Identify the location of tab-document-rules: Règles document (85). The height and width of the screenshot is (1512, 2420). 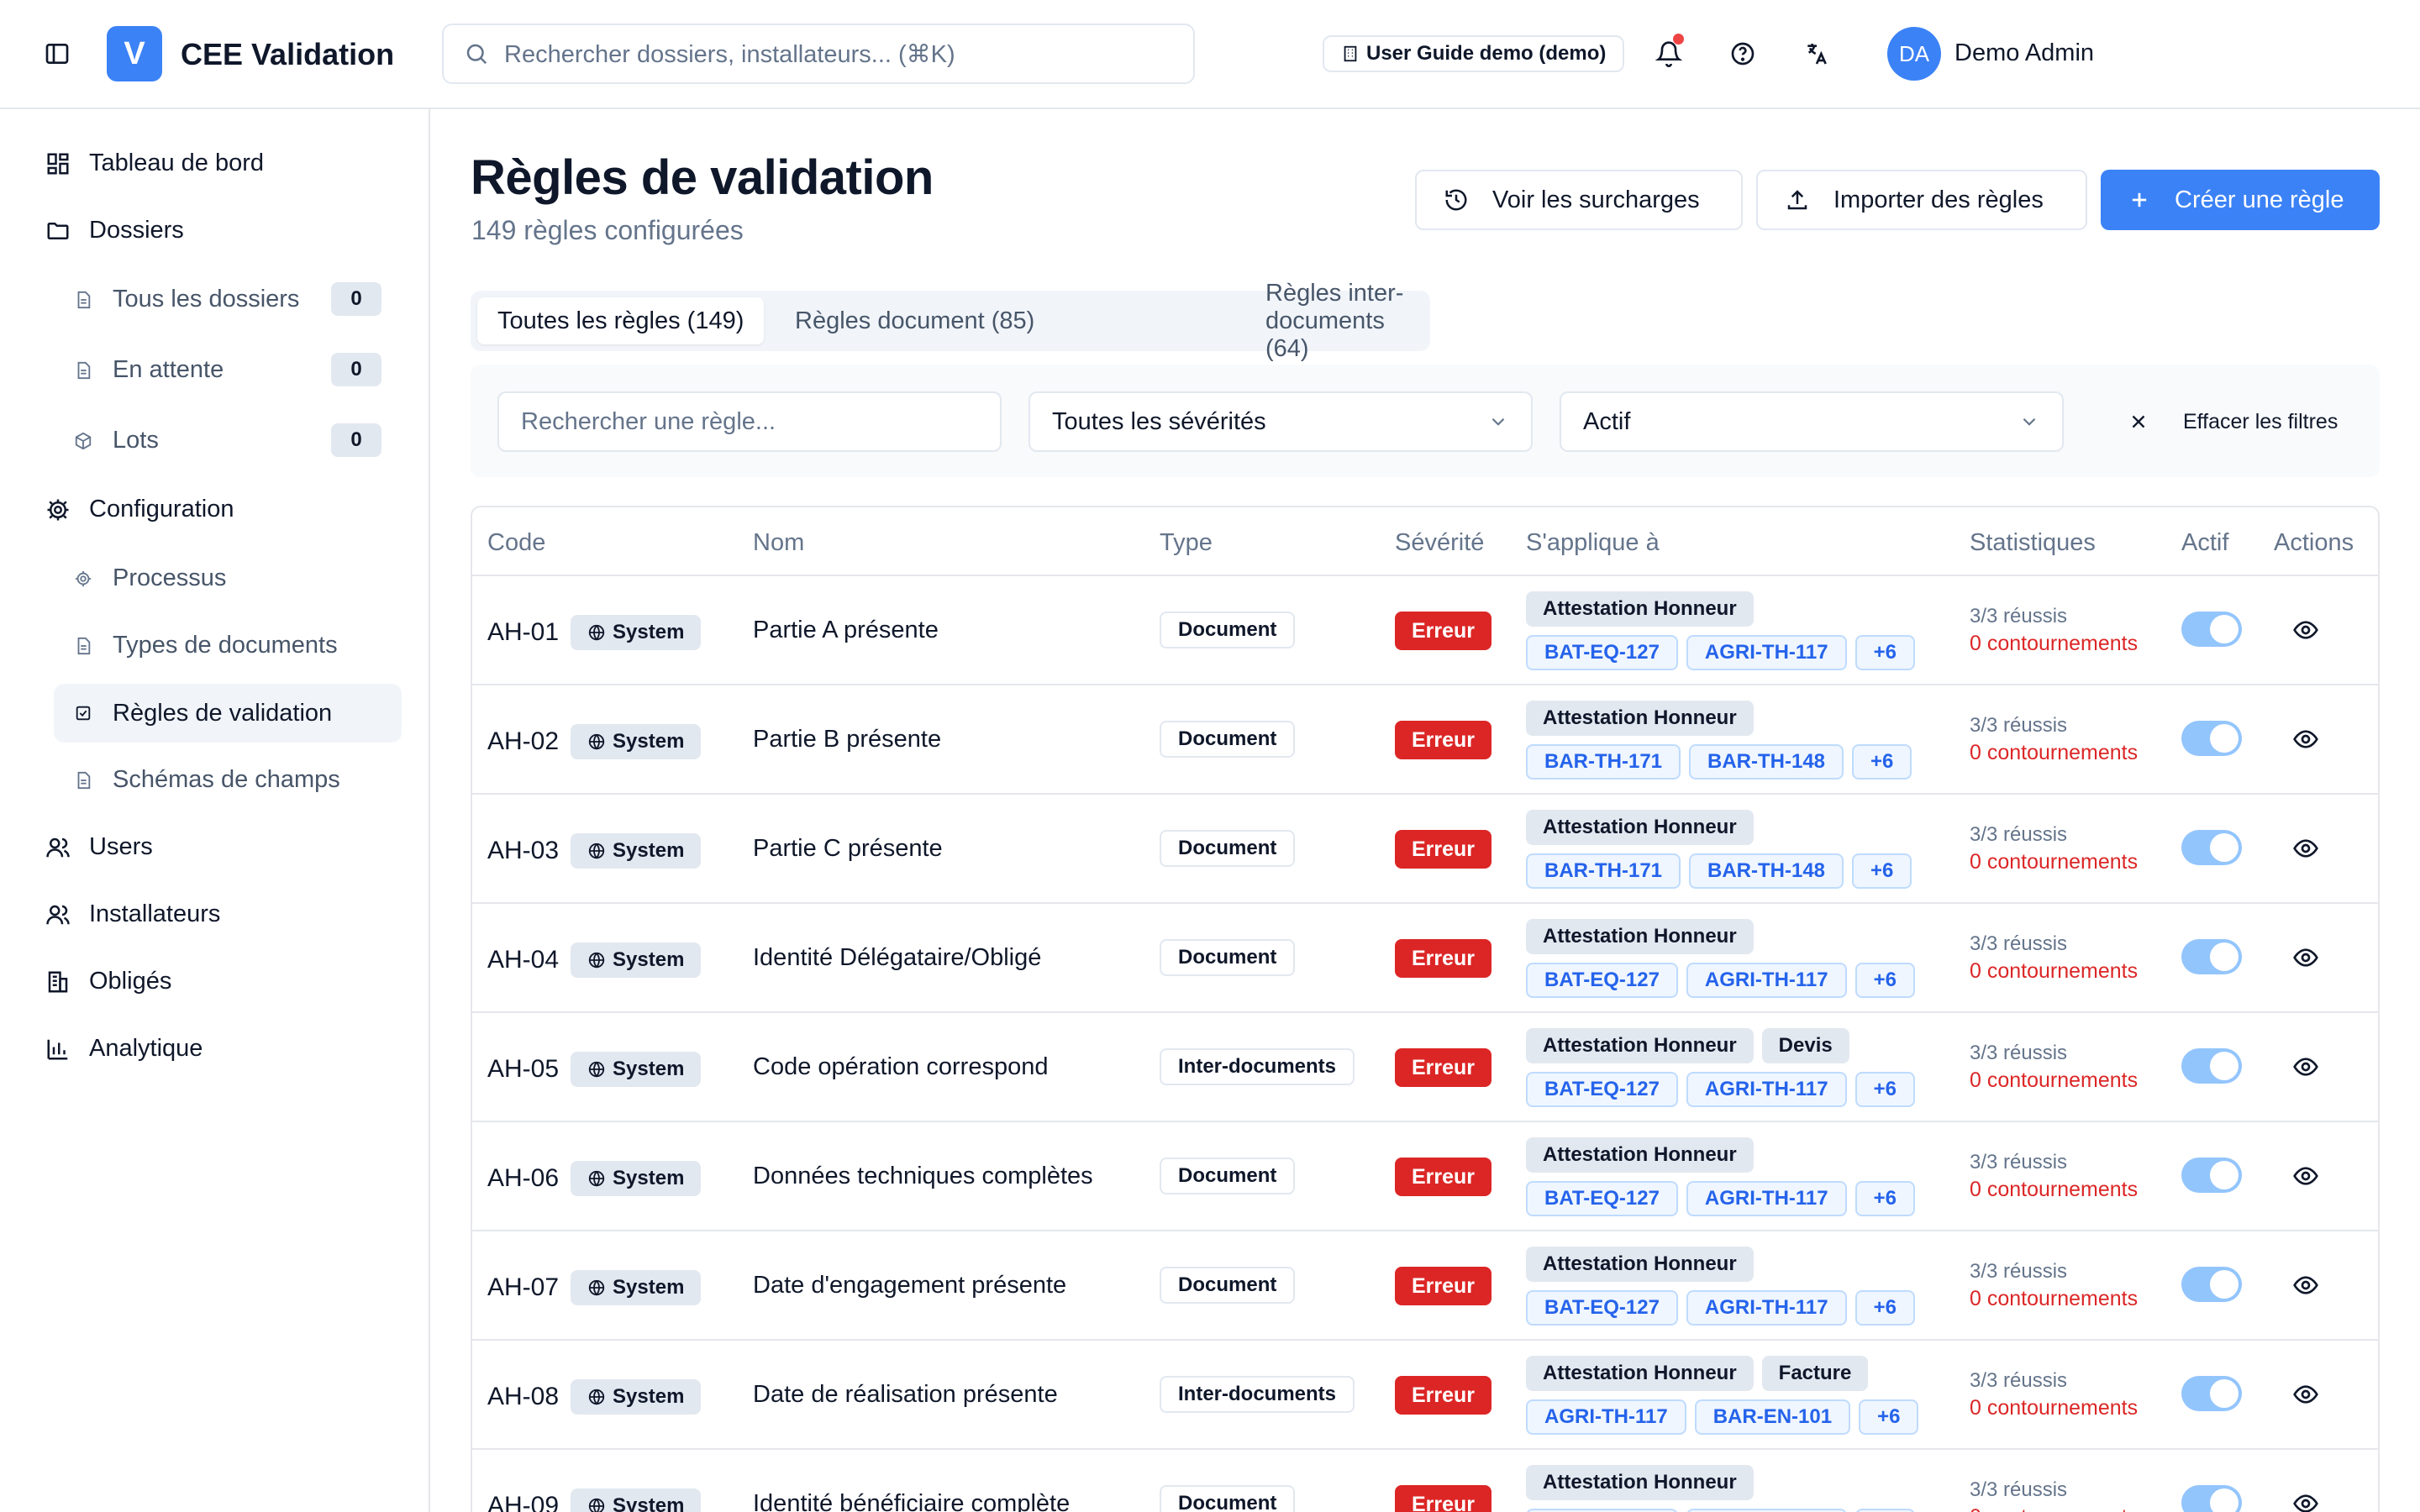
(915, 320).